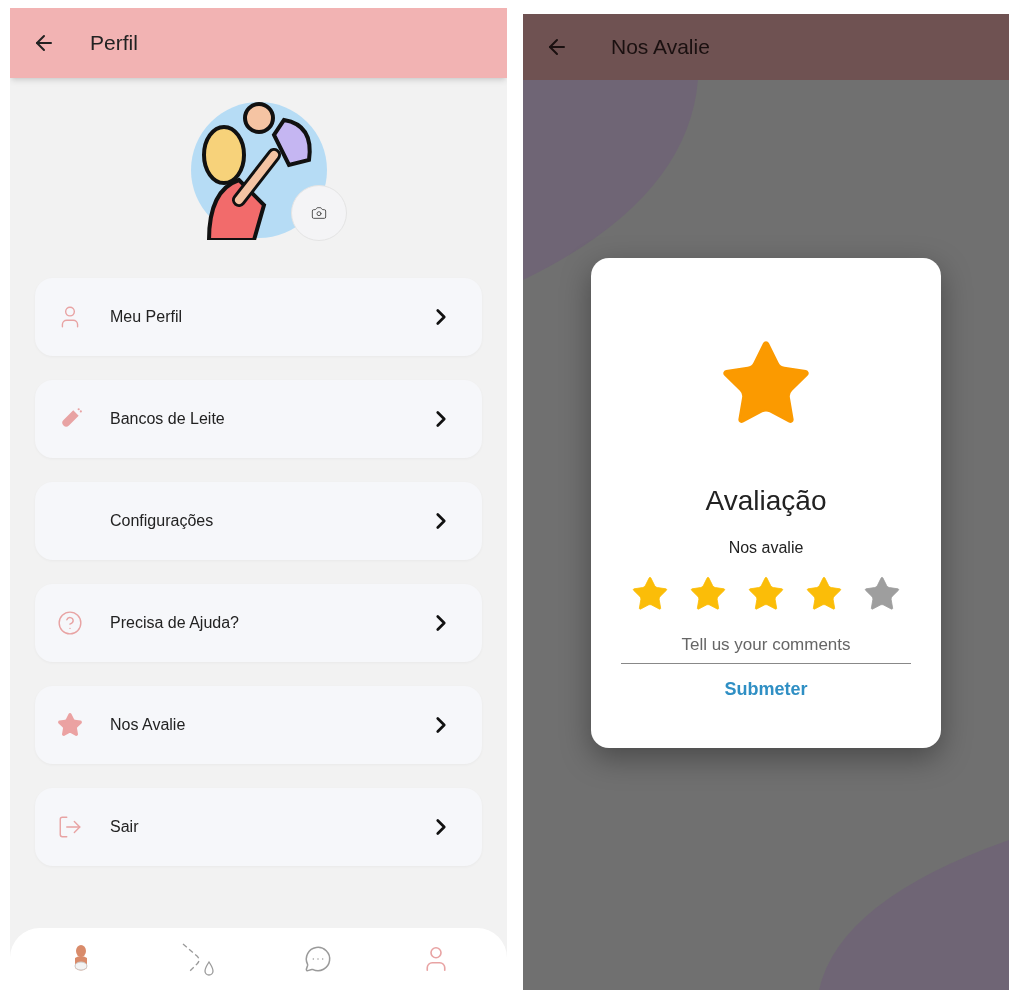  What do you see at coordinates (258, 725) in the screenshot?
I see `menu-item: Nos Avalie` at bounding box center [258, 725].